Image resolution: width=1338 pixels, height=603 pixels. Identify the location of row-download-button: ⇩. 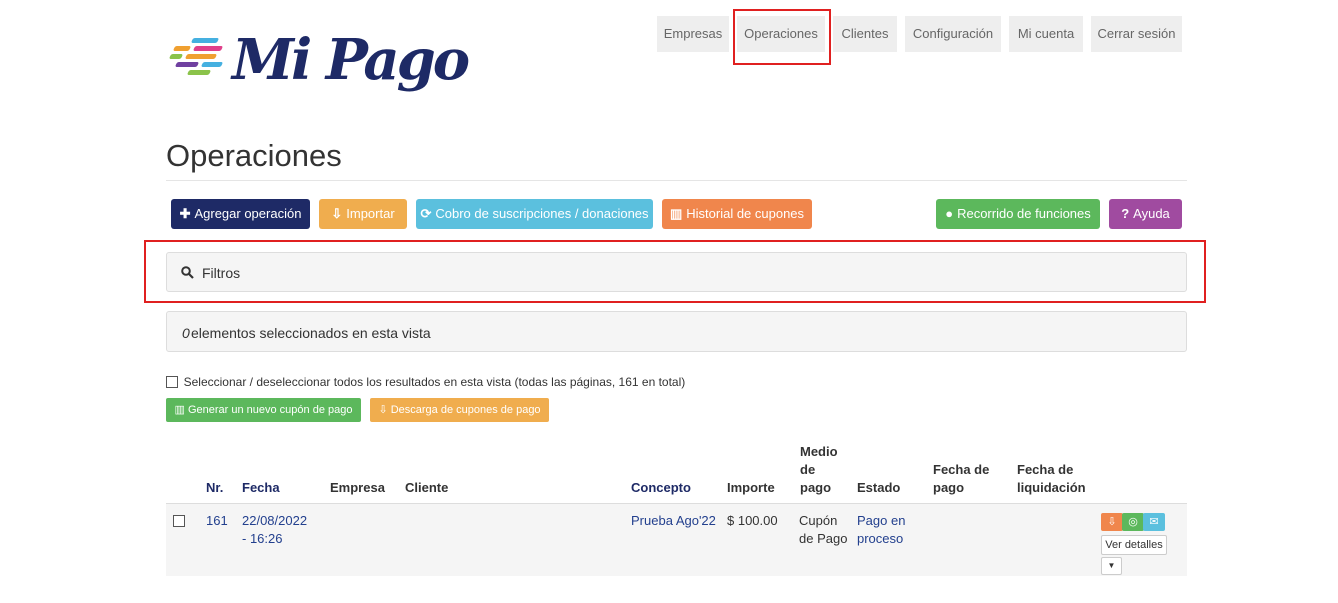
(1112, 522).